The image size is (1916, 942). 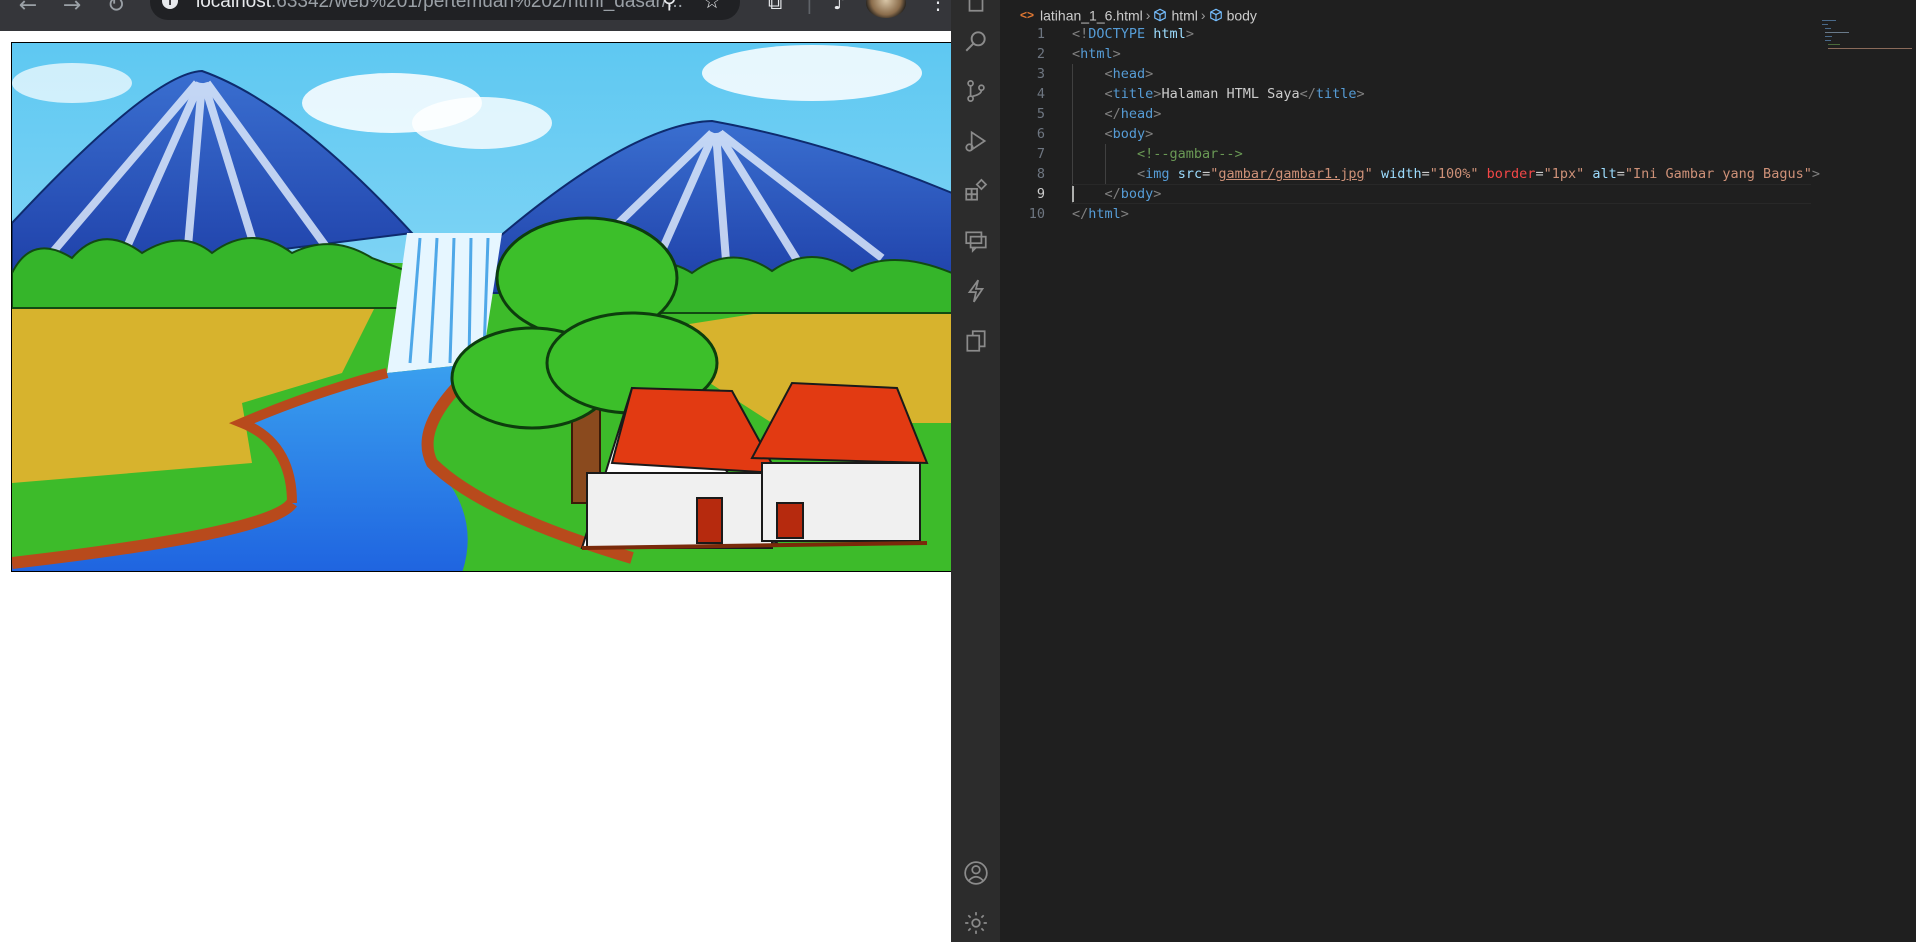 What do you see at coordinates (839, 7) in the screenshot?
I see `media-control-icon: ♪` at bounding box center [839, 7].